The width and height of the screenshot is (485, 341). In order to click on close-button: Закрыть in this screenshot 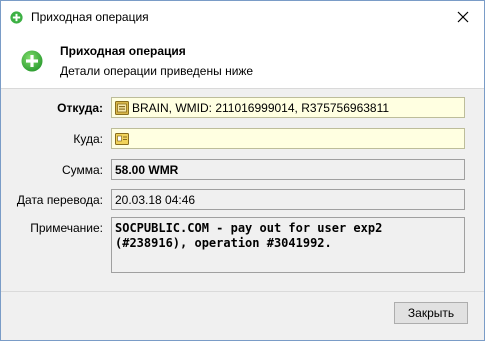, I will do `click(431, 313)`.